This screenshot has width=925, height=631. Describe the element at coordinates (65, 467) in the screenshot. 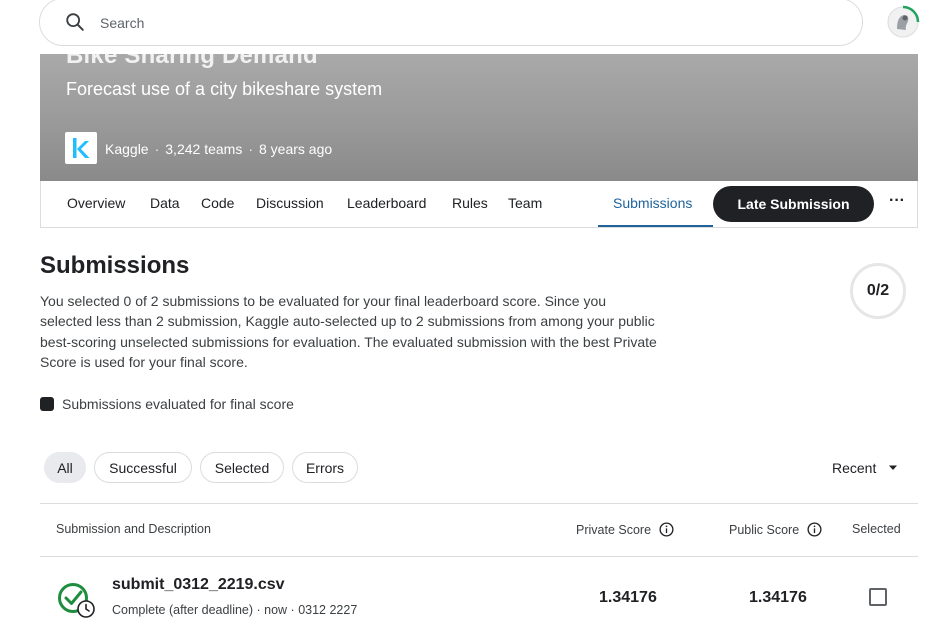

I see `filter-chip-all: All` at that location.